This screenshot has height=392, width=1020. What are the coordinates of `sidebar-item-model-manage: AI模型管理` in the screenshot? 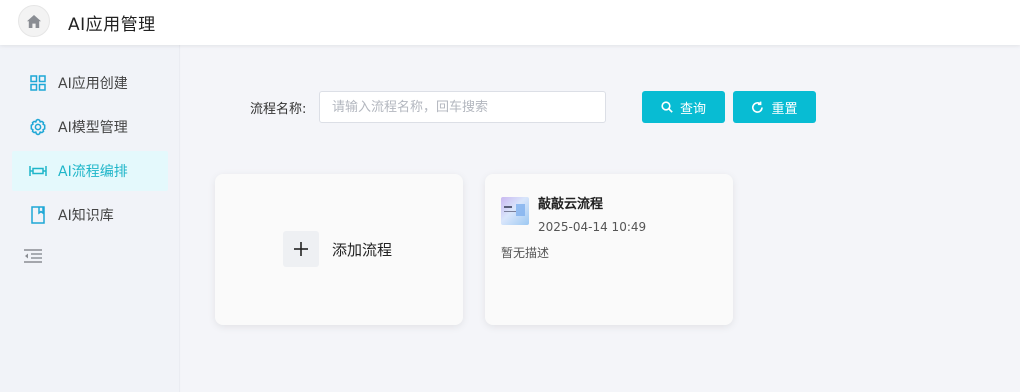 It's located at (90, 127).